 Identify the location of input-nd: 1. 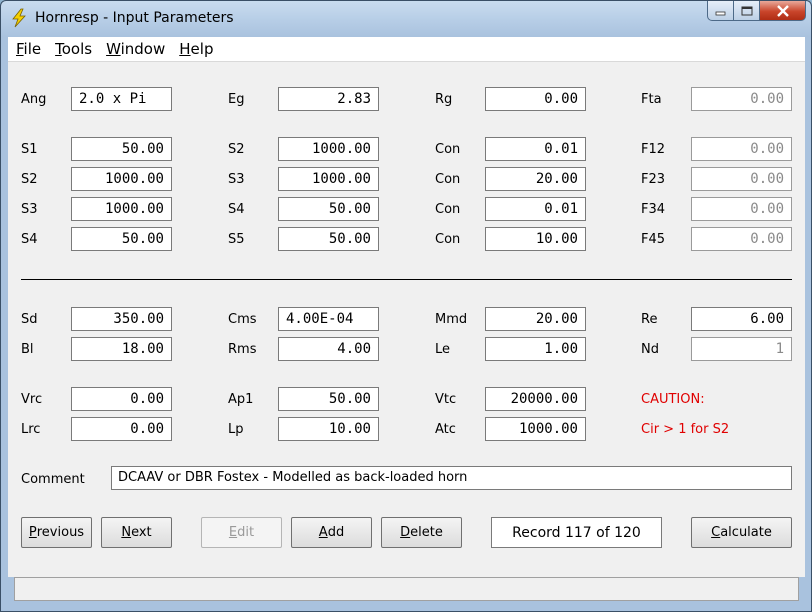
(741, 349).